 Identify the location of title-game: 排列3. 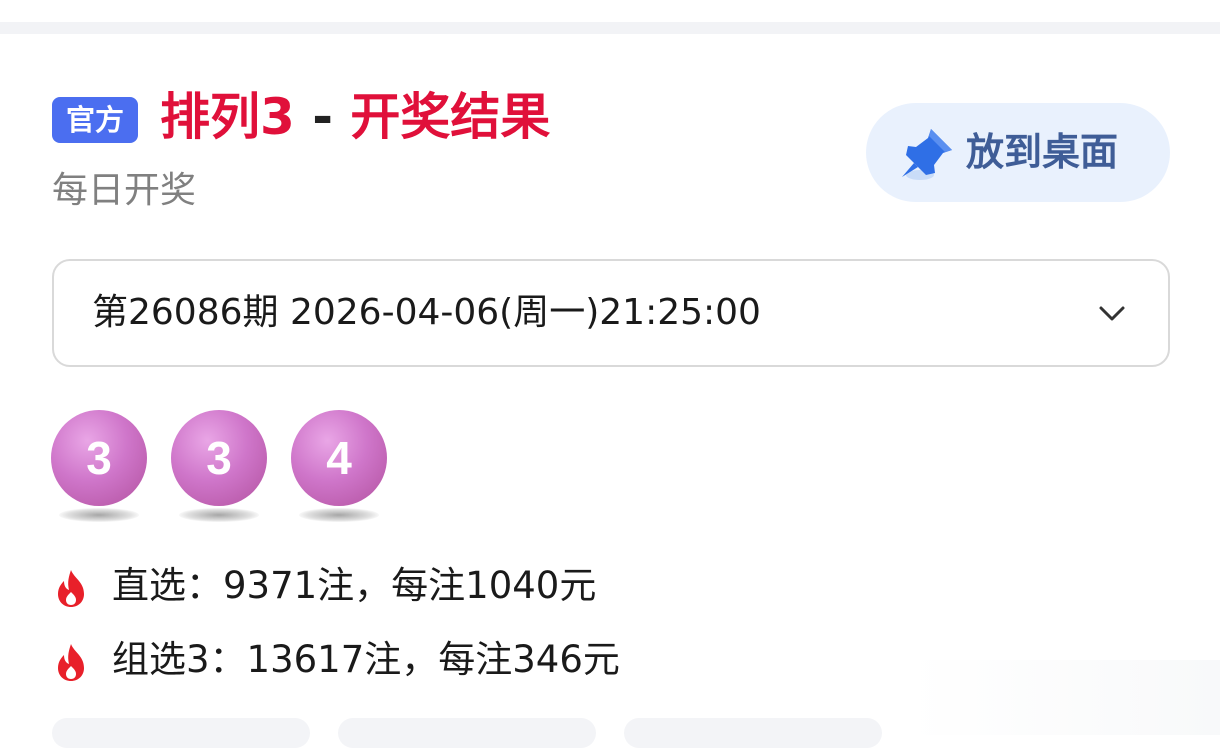
(227, 117).